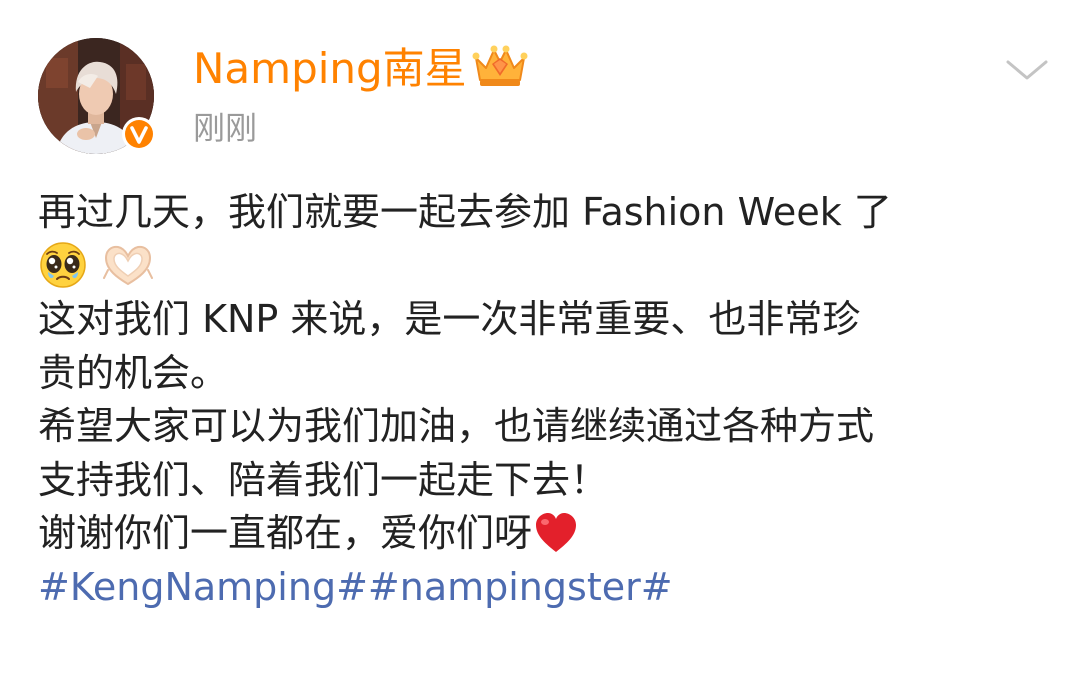 The image size is (1080, 678). What do you see at coordinates (556, 533) in the screenshot?
I see `red-heart-emoji-icon` at bounding box center [556, 533].